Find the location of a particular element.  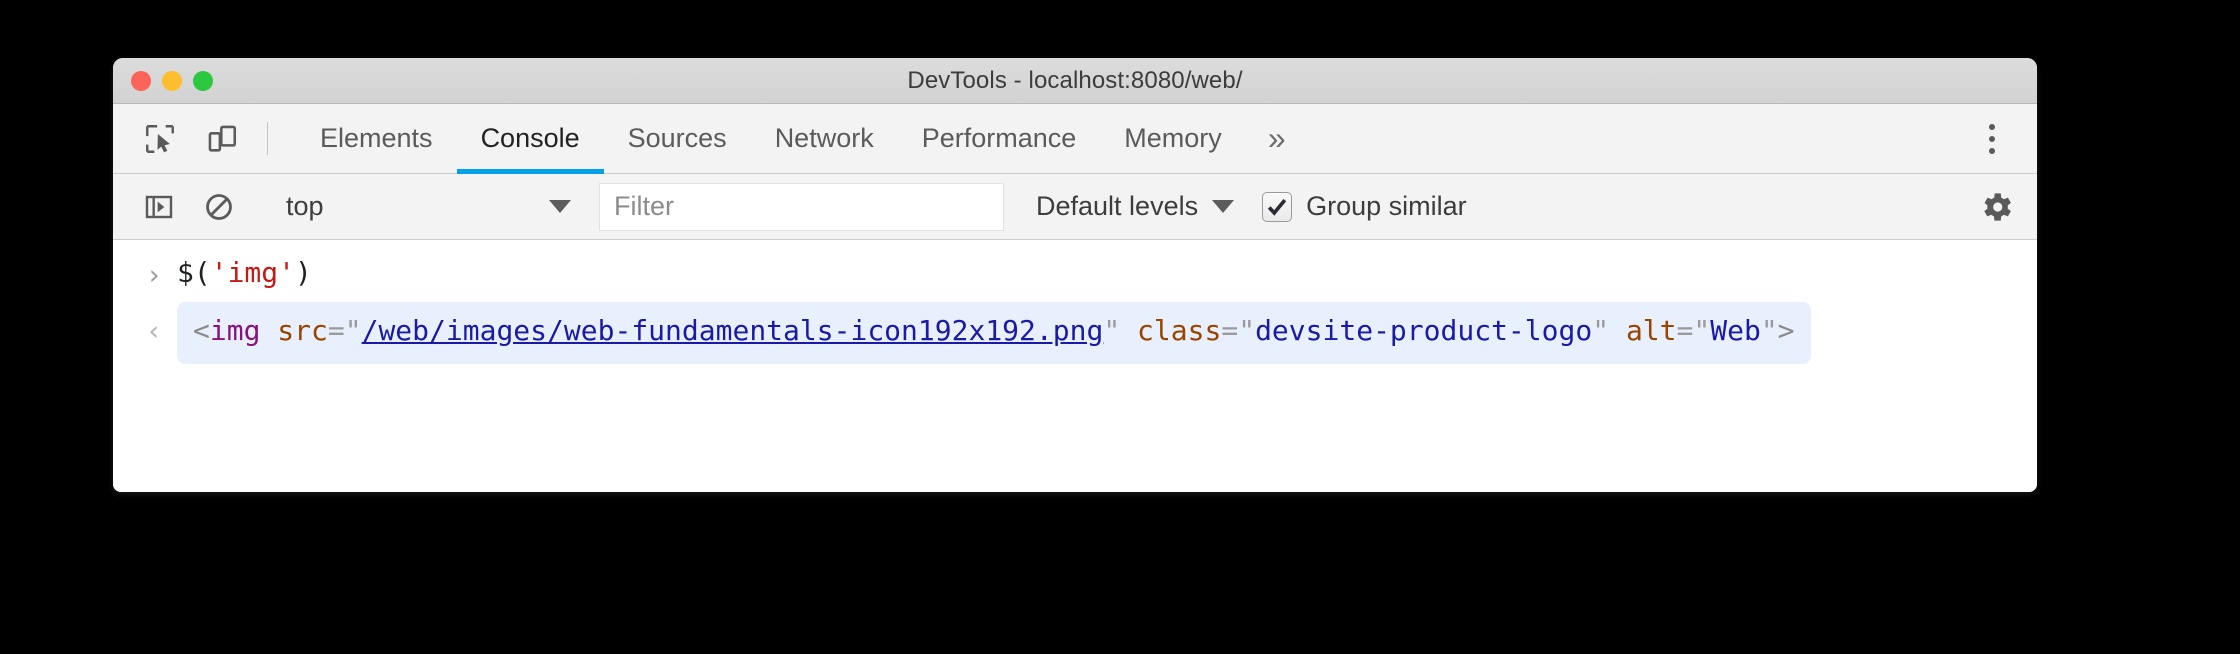

prompt-gutter: › is located at coordinates (154, 268).